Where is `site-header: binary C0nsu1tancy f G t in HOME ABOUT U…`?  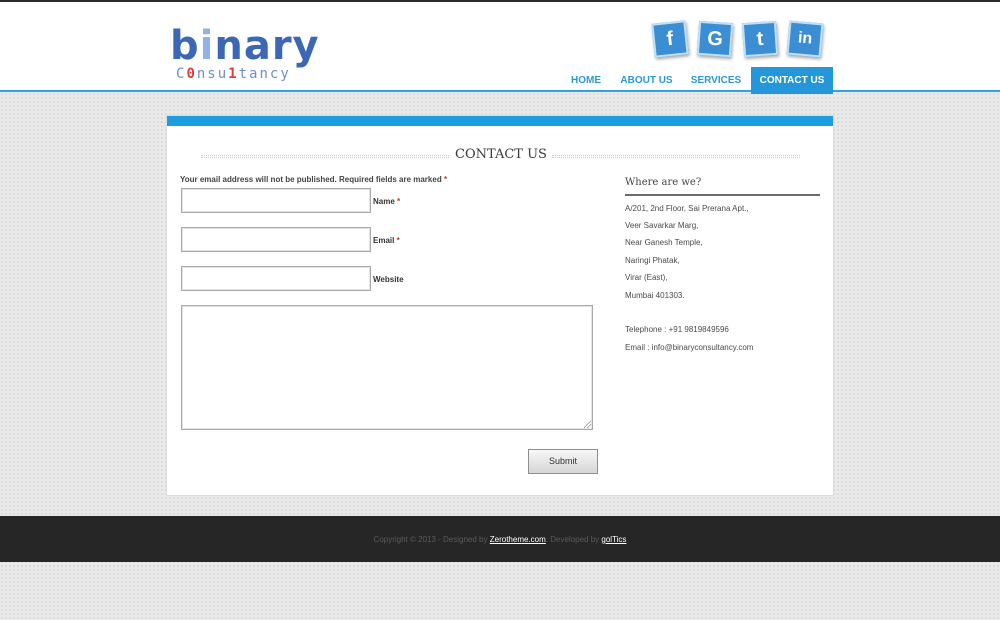 site-header: binary C0nsu1tancy f G t in HOME ABOUT U… is located at coordinates (500, 48).